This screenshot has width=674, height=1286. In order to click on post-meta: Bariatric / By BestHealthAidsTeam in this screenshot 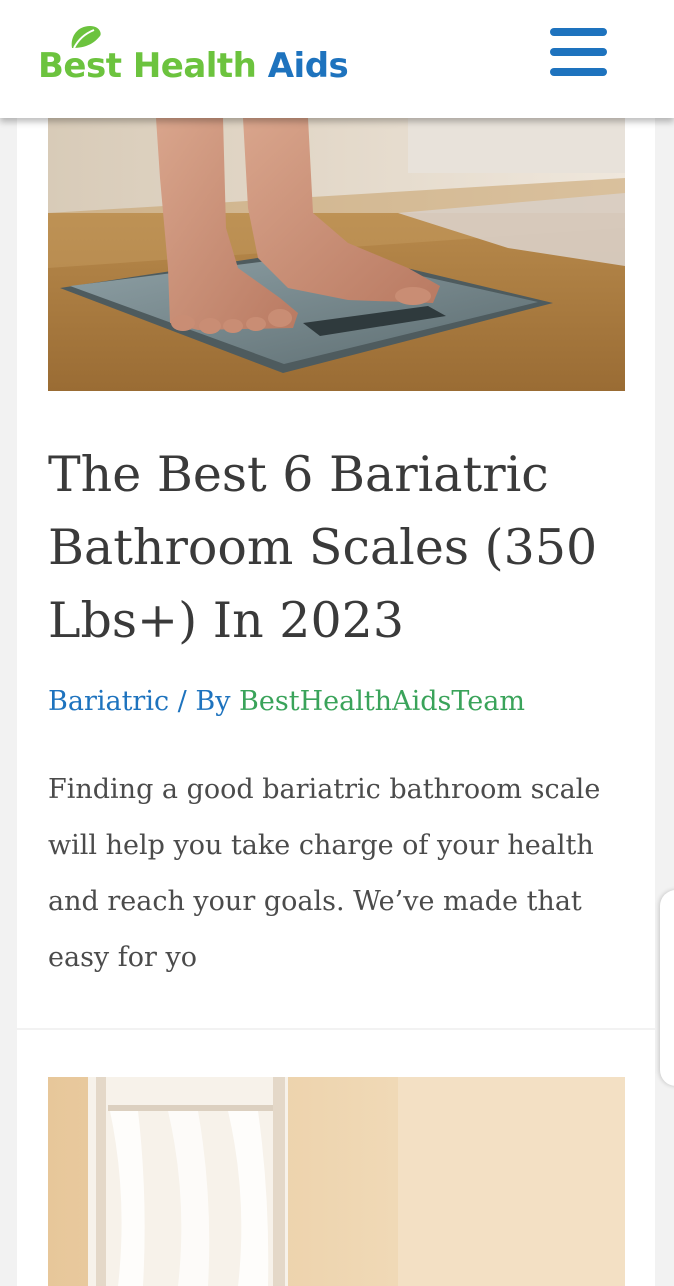, I will do `click(286, 701)`.